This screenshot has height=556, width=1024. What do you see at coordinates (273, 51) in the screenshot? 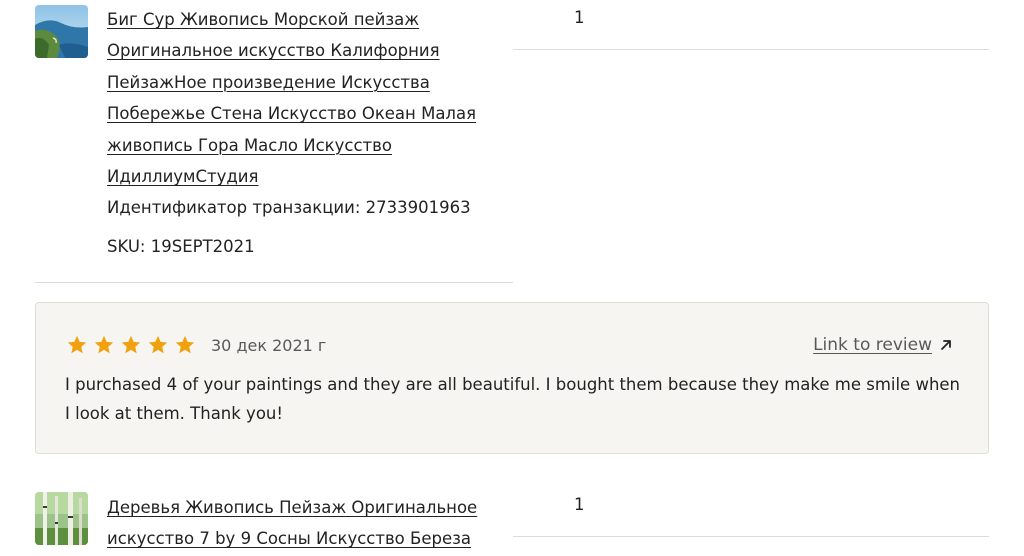
I see `product-title-line: Оригинальное искусство Калифорния` at bounding box center [273, 51].